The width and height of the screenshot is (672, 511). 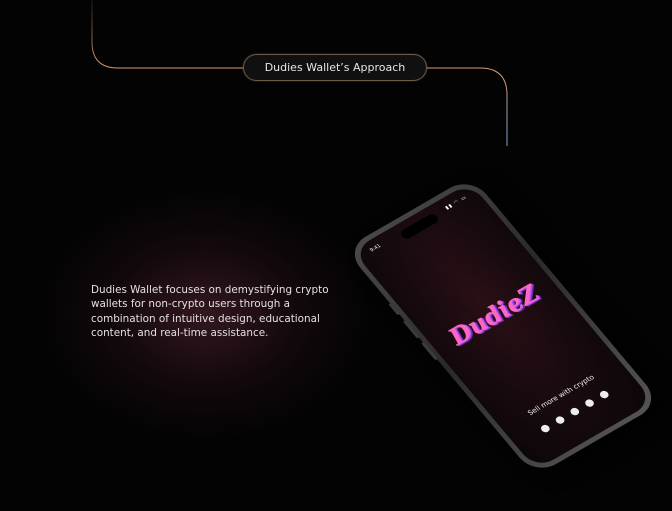 What do you see at coordinates (467, 106) in the screenshot?
I see `connector-right` at bounding box center [467, 106].